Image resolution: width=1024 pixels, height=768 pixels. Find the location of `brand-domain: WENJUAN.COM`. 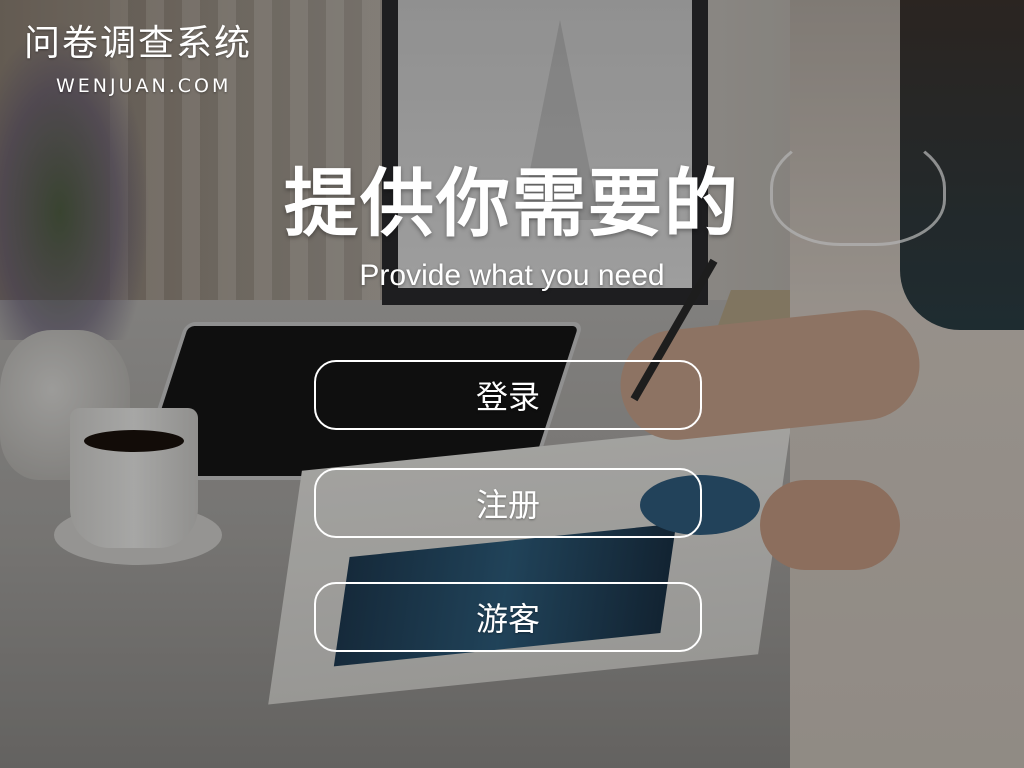

brand-domain: WENJUAN.COM is located at coordinates (144, 86).